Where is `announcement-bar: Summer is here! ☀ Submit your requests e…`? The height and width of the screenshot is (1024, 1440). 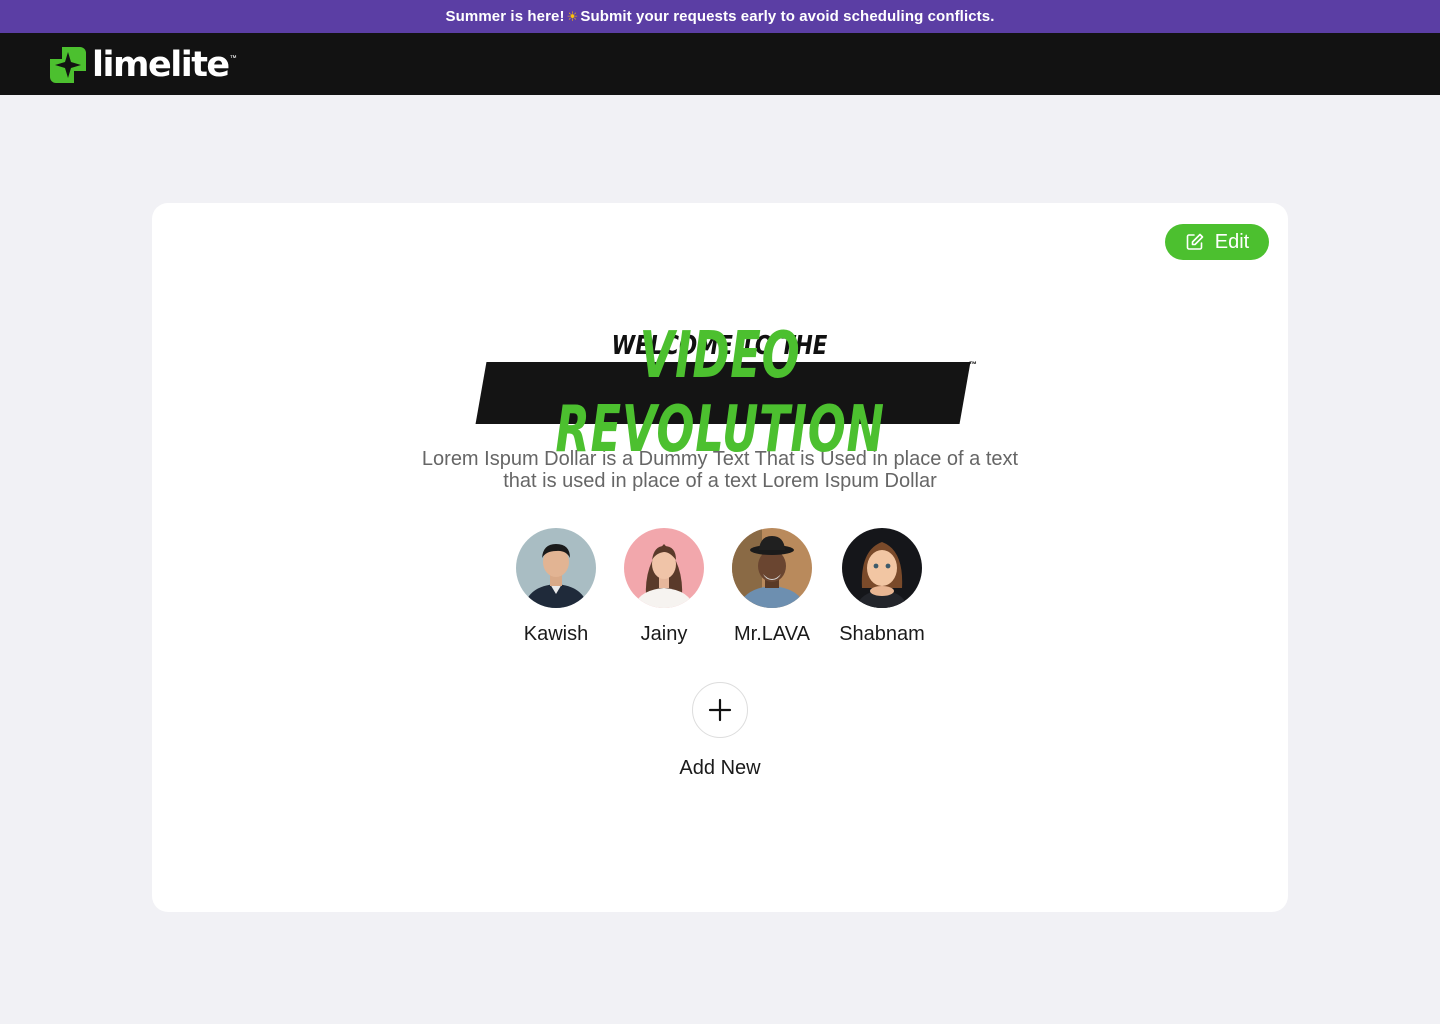
announcement-bar: Summer is here! ☀ Submit your requests e… is located at coordinates (720, 16).